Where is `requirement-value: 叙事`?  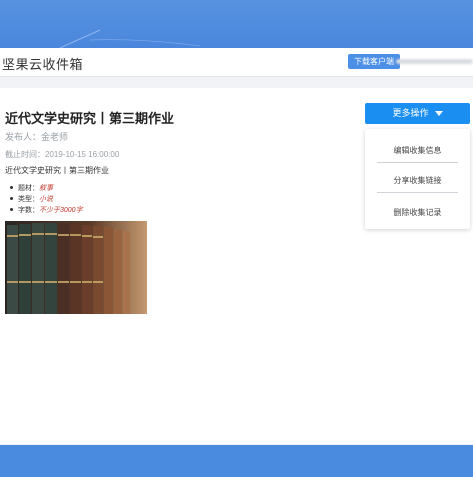 requirement-value: 叙事 is located at coordinates (46, 188).